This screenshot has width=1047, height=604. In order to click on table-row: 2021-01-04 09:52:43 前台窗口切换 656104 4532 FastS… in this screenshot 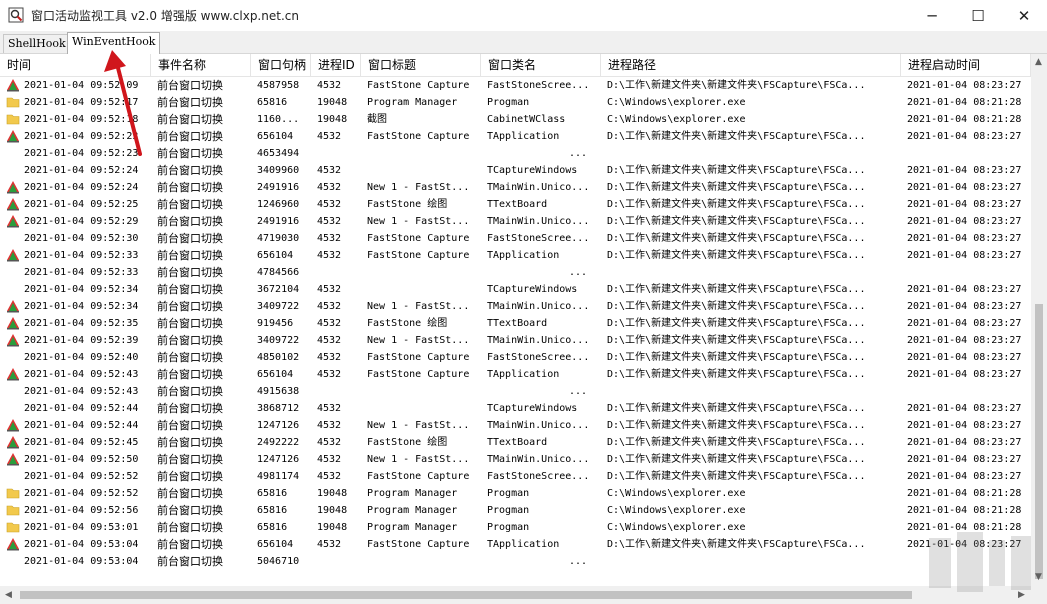, I will do `click(515, 374)`.